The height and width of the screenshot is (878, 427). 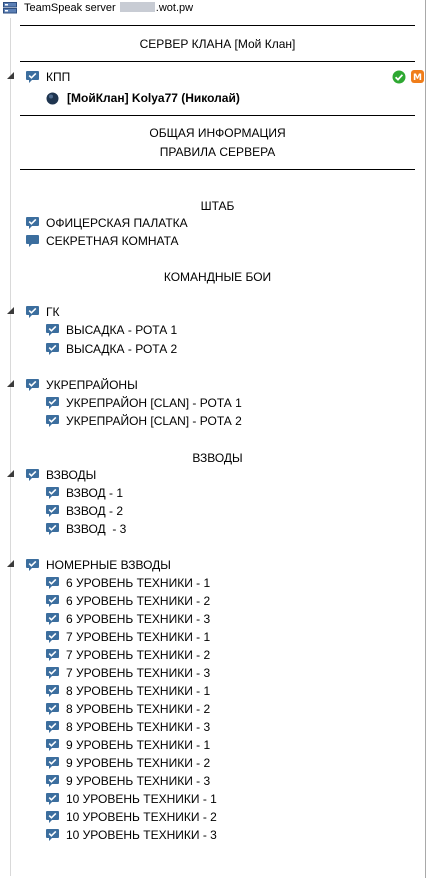 I want to click on channel-gk: ГК, so click(x=42, y=312).